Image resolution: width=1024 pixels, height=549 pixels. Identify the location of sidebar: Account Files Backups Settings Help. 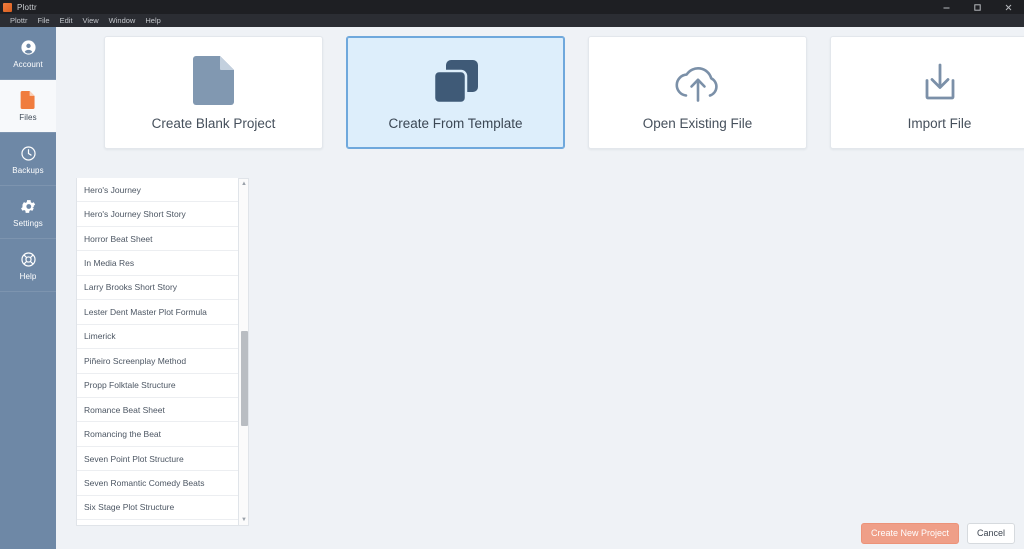
(28, 288).